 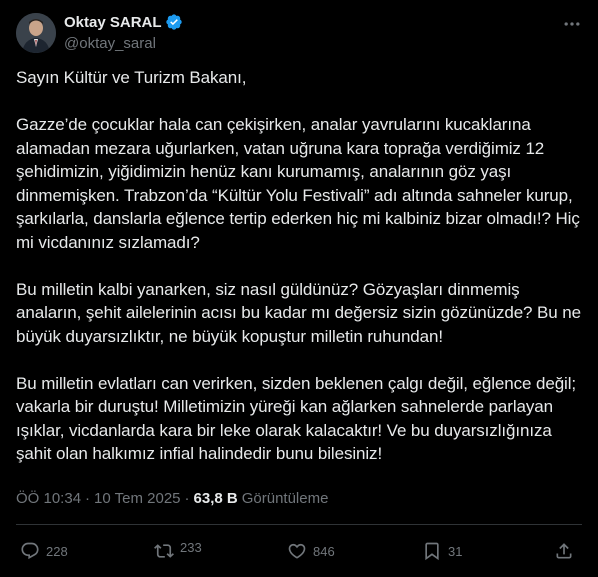 I want to click on views-count: 63,8 B, so click(x=215, y=498).